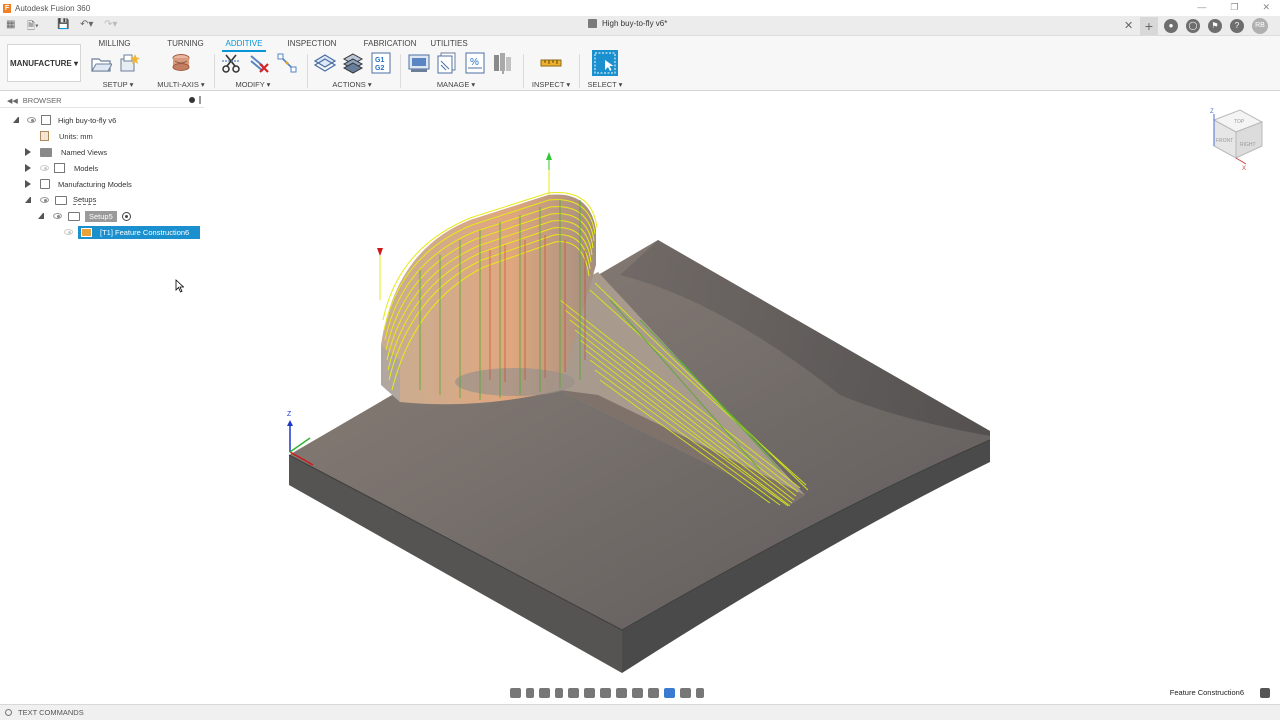  I want to click on viewcube-right-label: RIGHT, so click(1248, 145).